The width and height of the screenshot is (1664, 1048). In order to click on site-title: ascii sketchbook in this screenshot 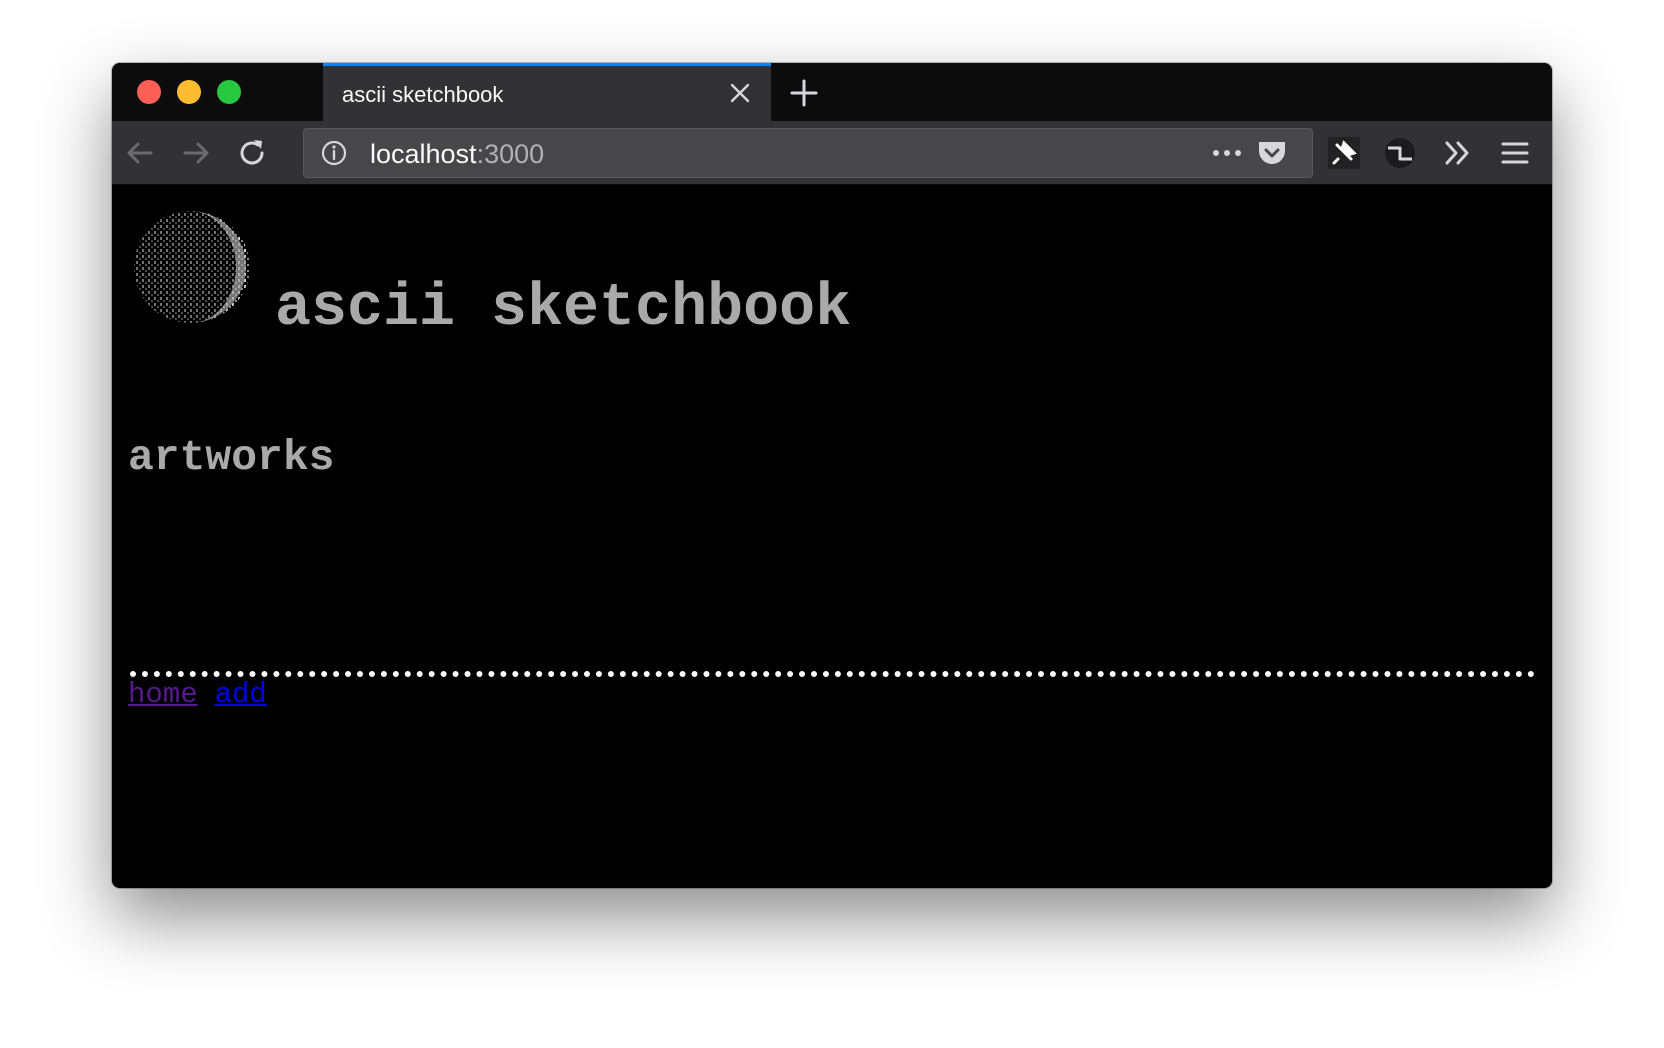, I will do `click(563, 309)`.